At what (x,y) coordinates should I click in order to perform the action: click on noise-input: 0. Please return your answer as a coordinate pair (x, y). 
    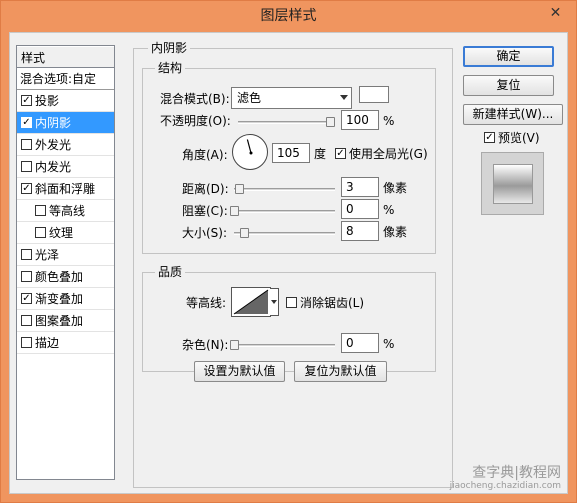
    Looking at the image, I should click on (360, 343).